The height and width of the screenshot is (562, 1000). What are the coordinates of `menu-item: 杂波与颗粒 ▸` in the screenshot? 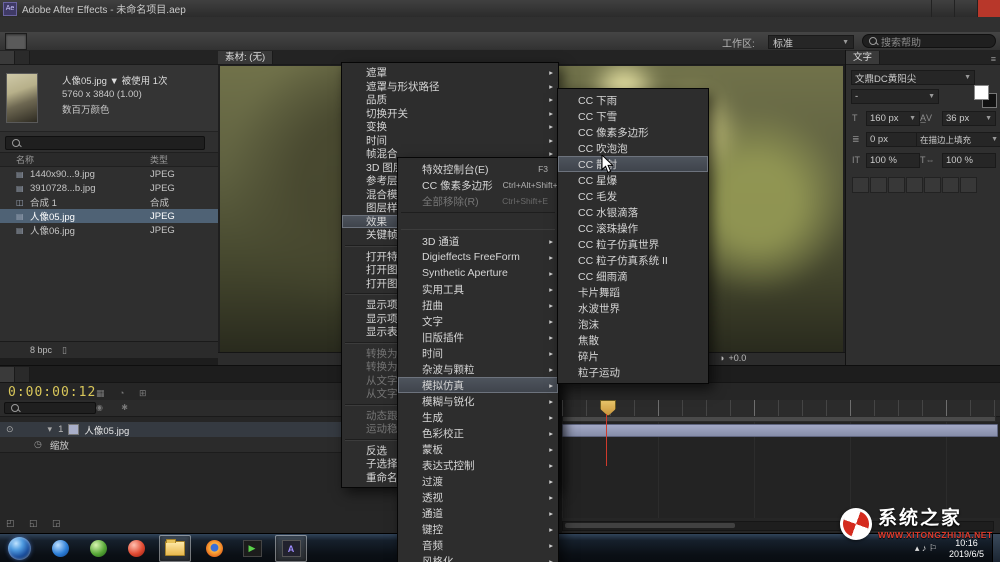 It's located at (478, 369).